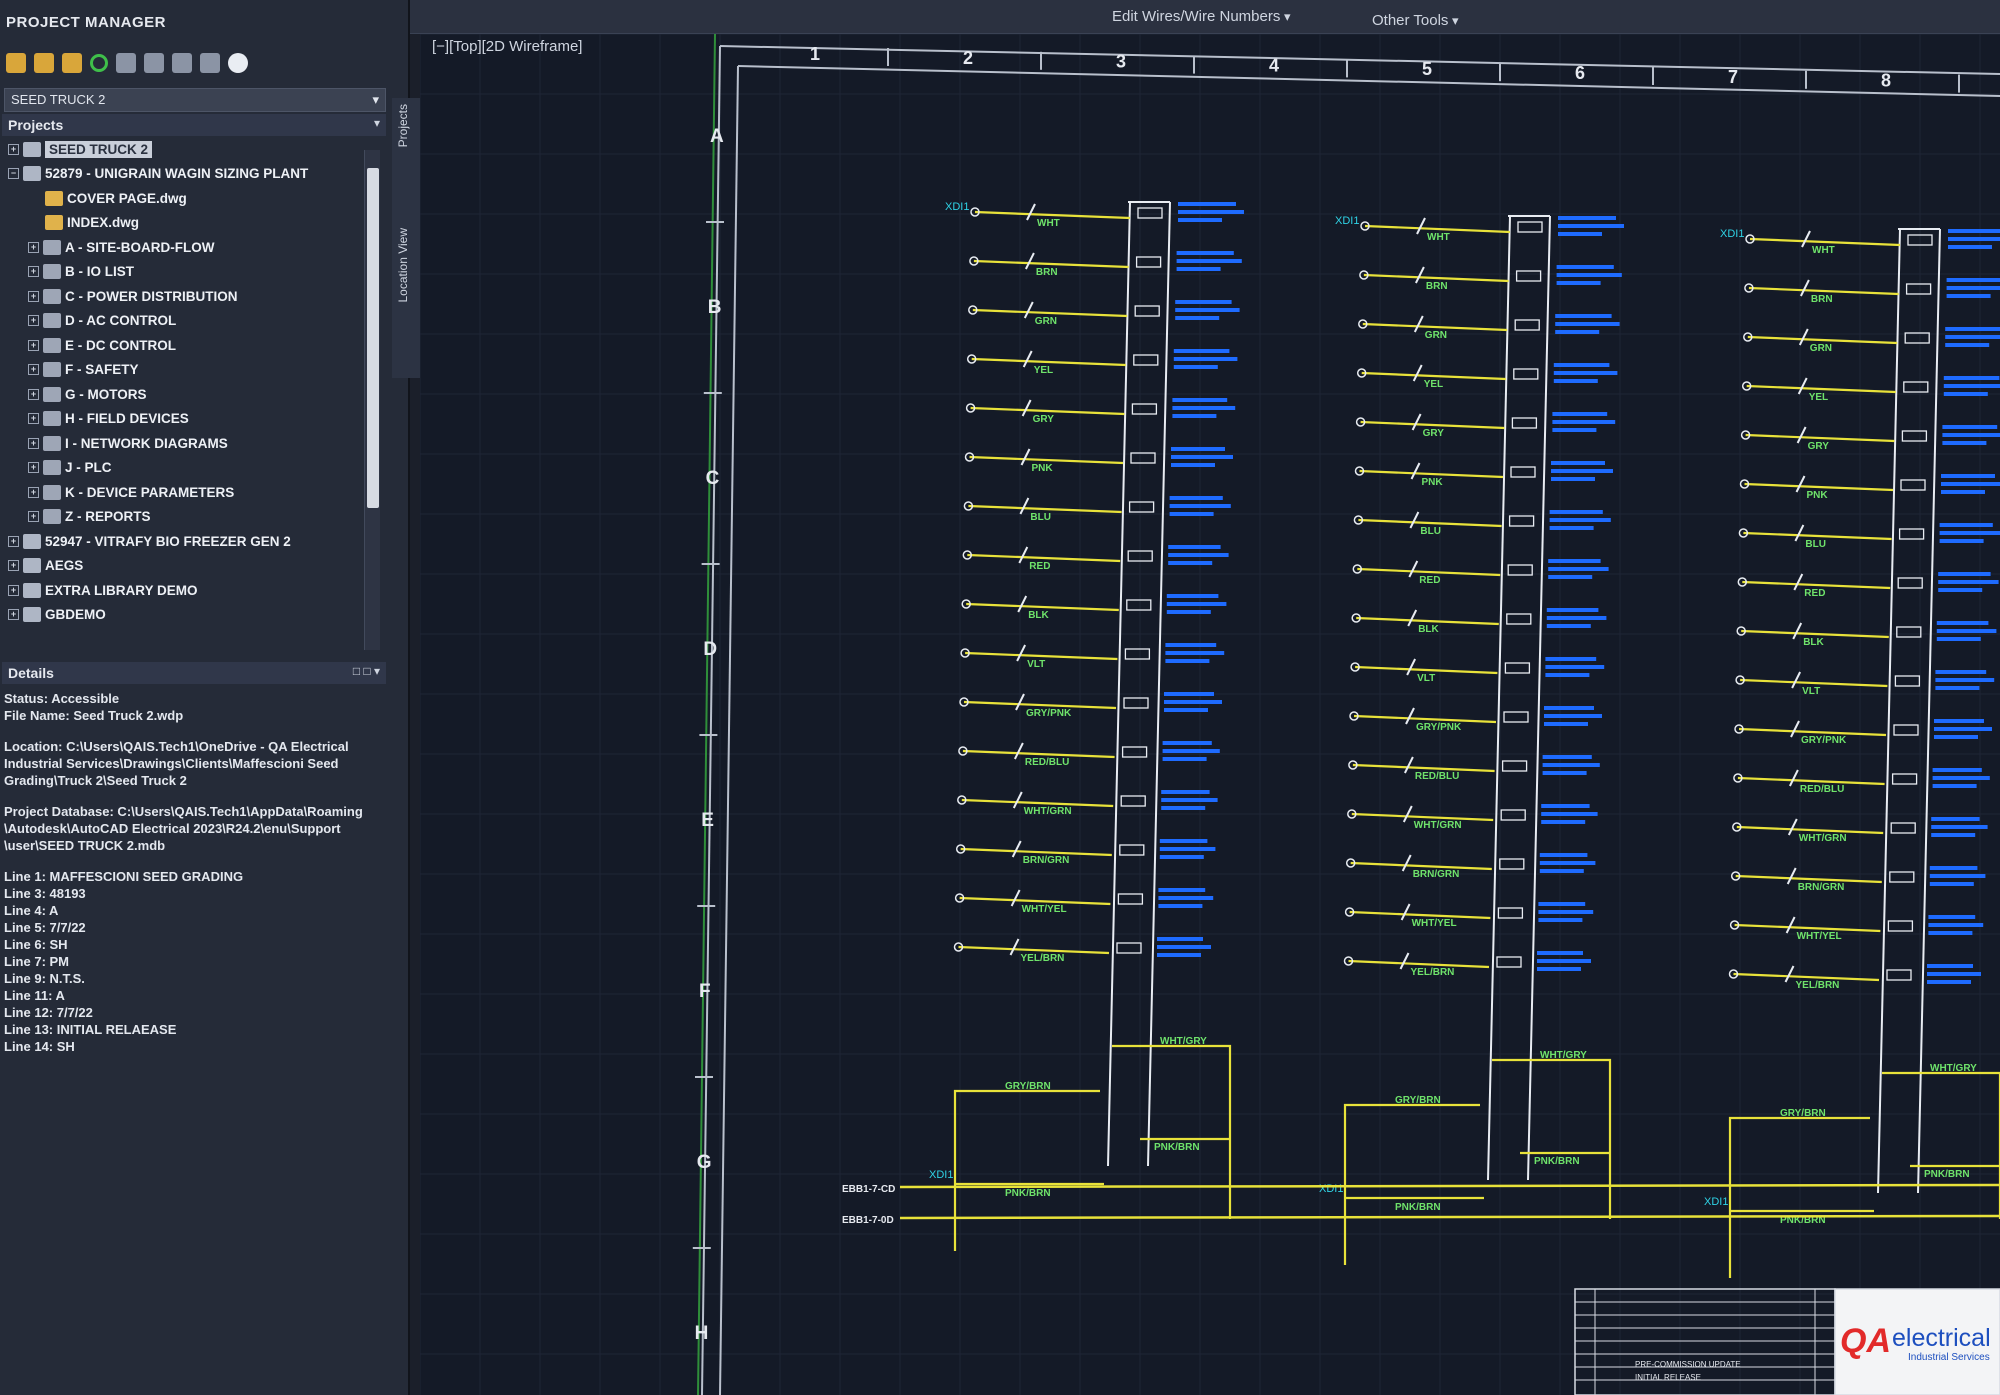  Describe the element at coordinates (80, 149) in the screenshot. I see `tree-item: + SEED TRUCK 2` at that location.